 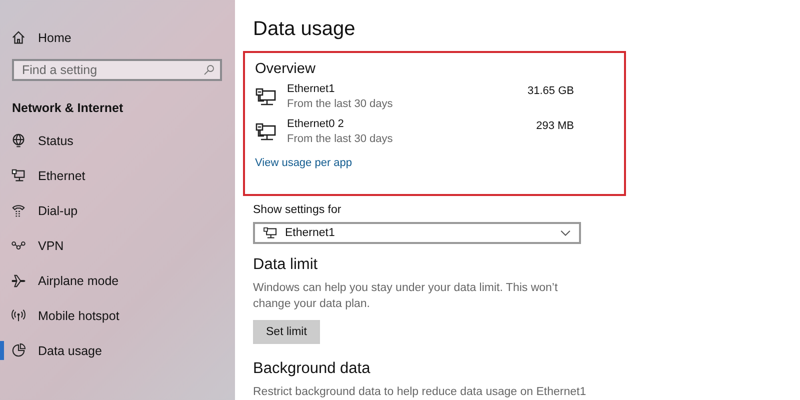 I want to click on nav-item: Dial-up, so click(x=117, y=210).